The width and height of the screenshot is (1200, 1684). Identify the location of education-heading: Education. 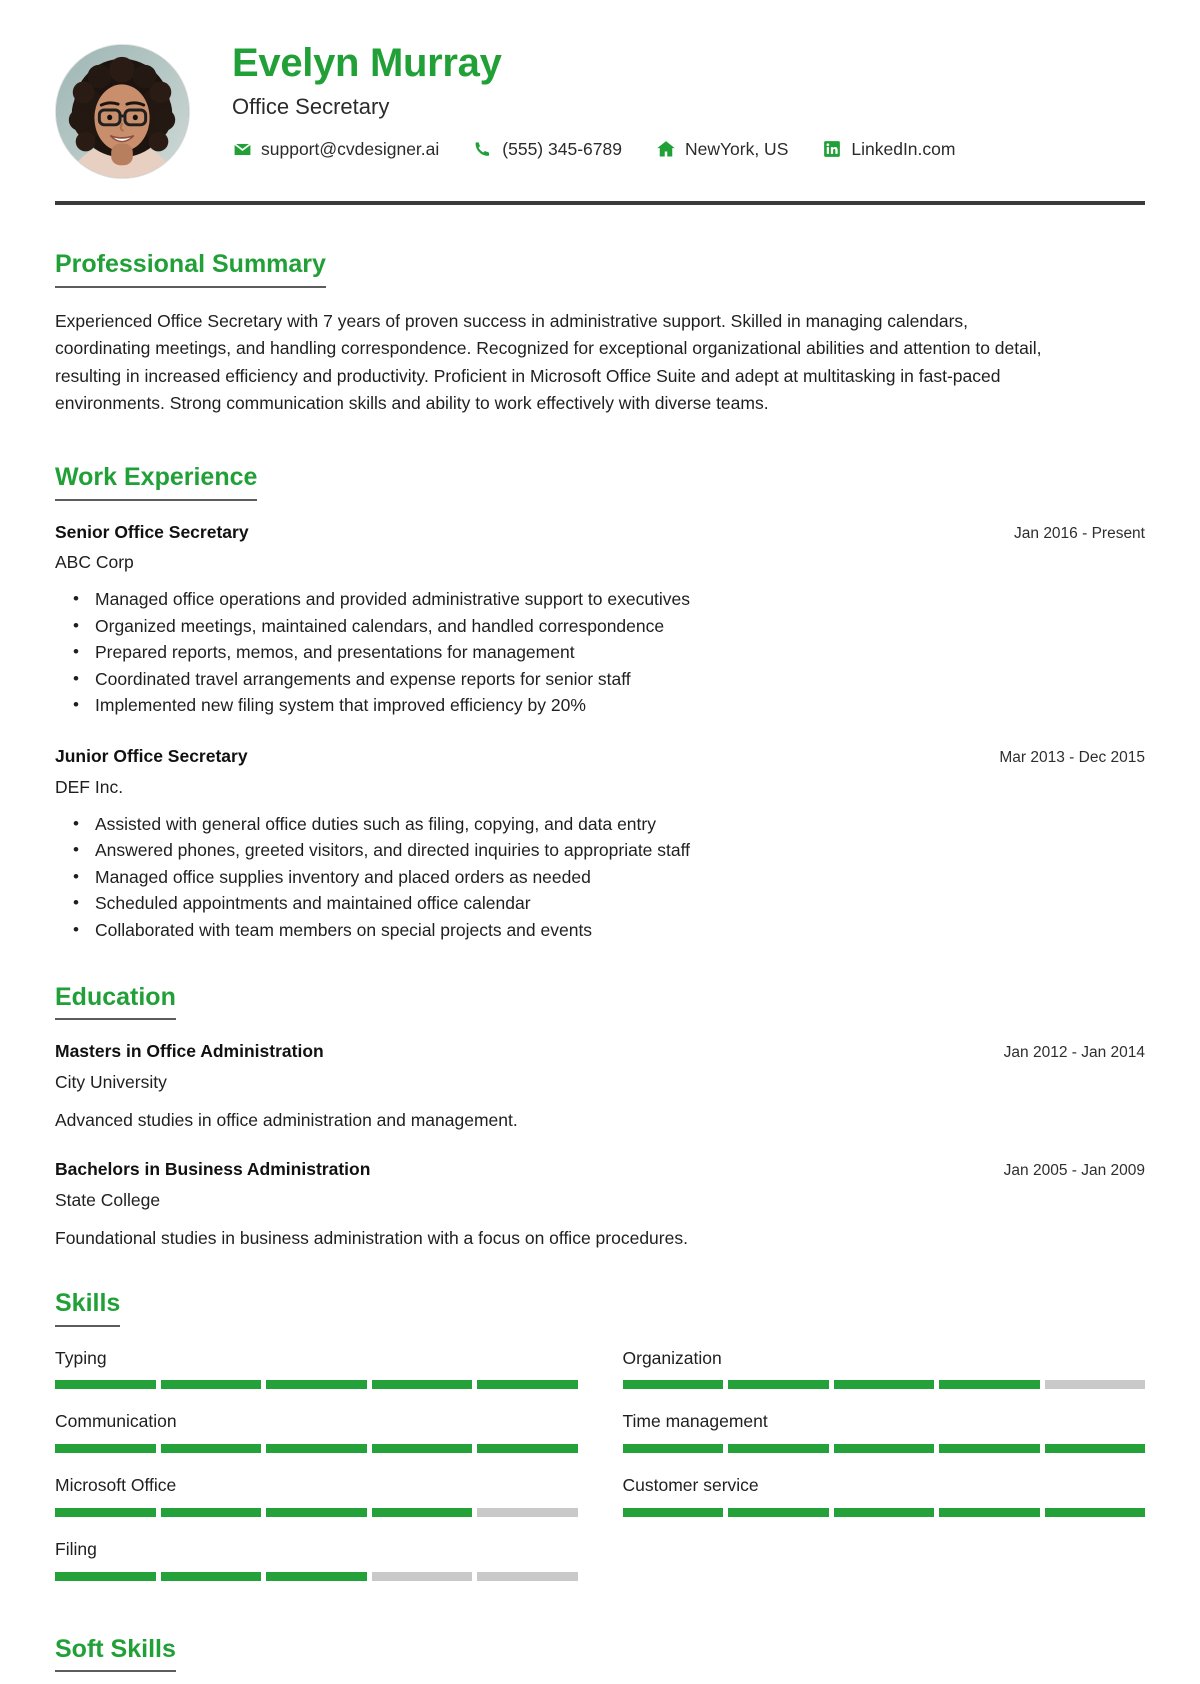
(115, 996).